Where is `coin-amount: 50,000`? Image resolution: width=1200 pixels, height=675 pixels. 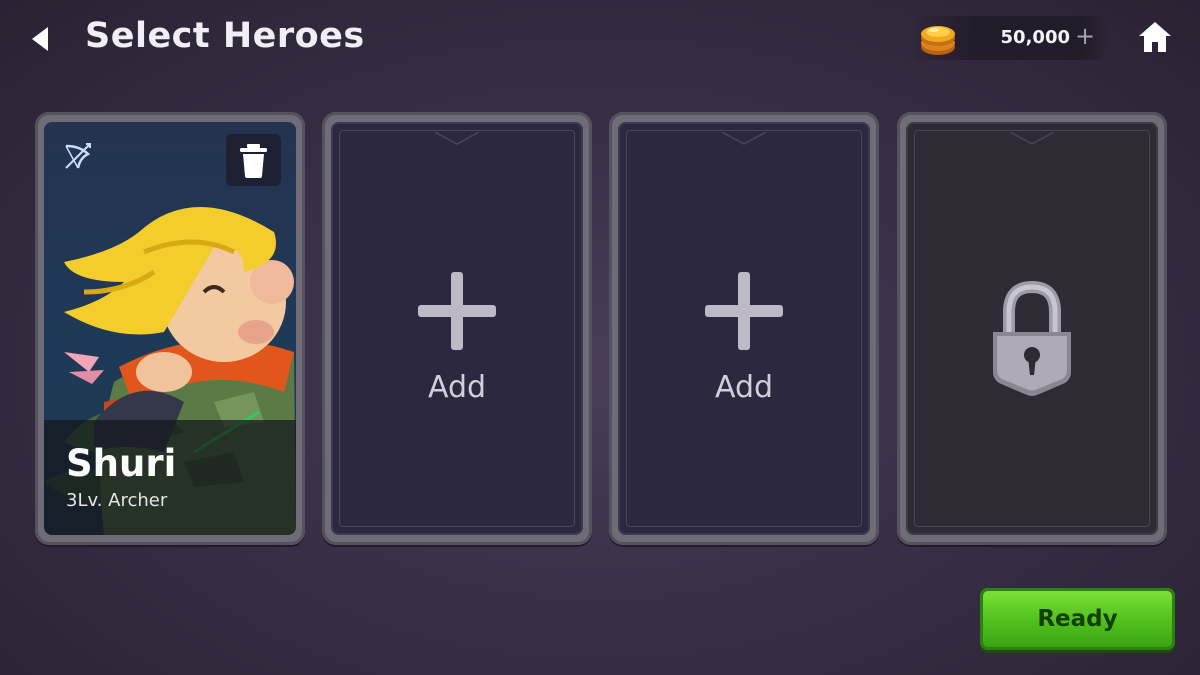 coin-amount: 50,000 is located at coordinates (1035, 37).